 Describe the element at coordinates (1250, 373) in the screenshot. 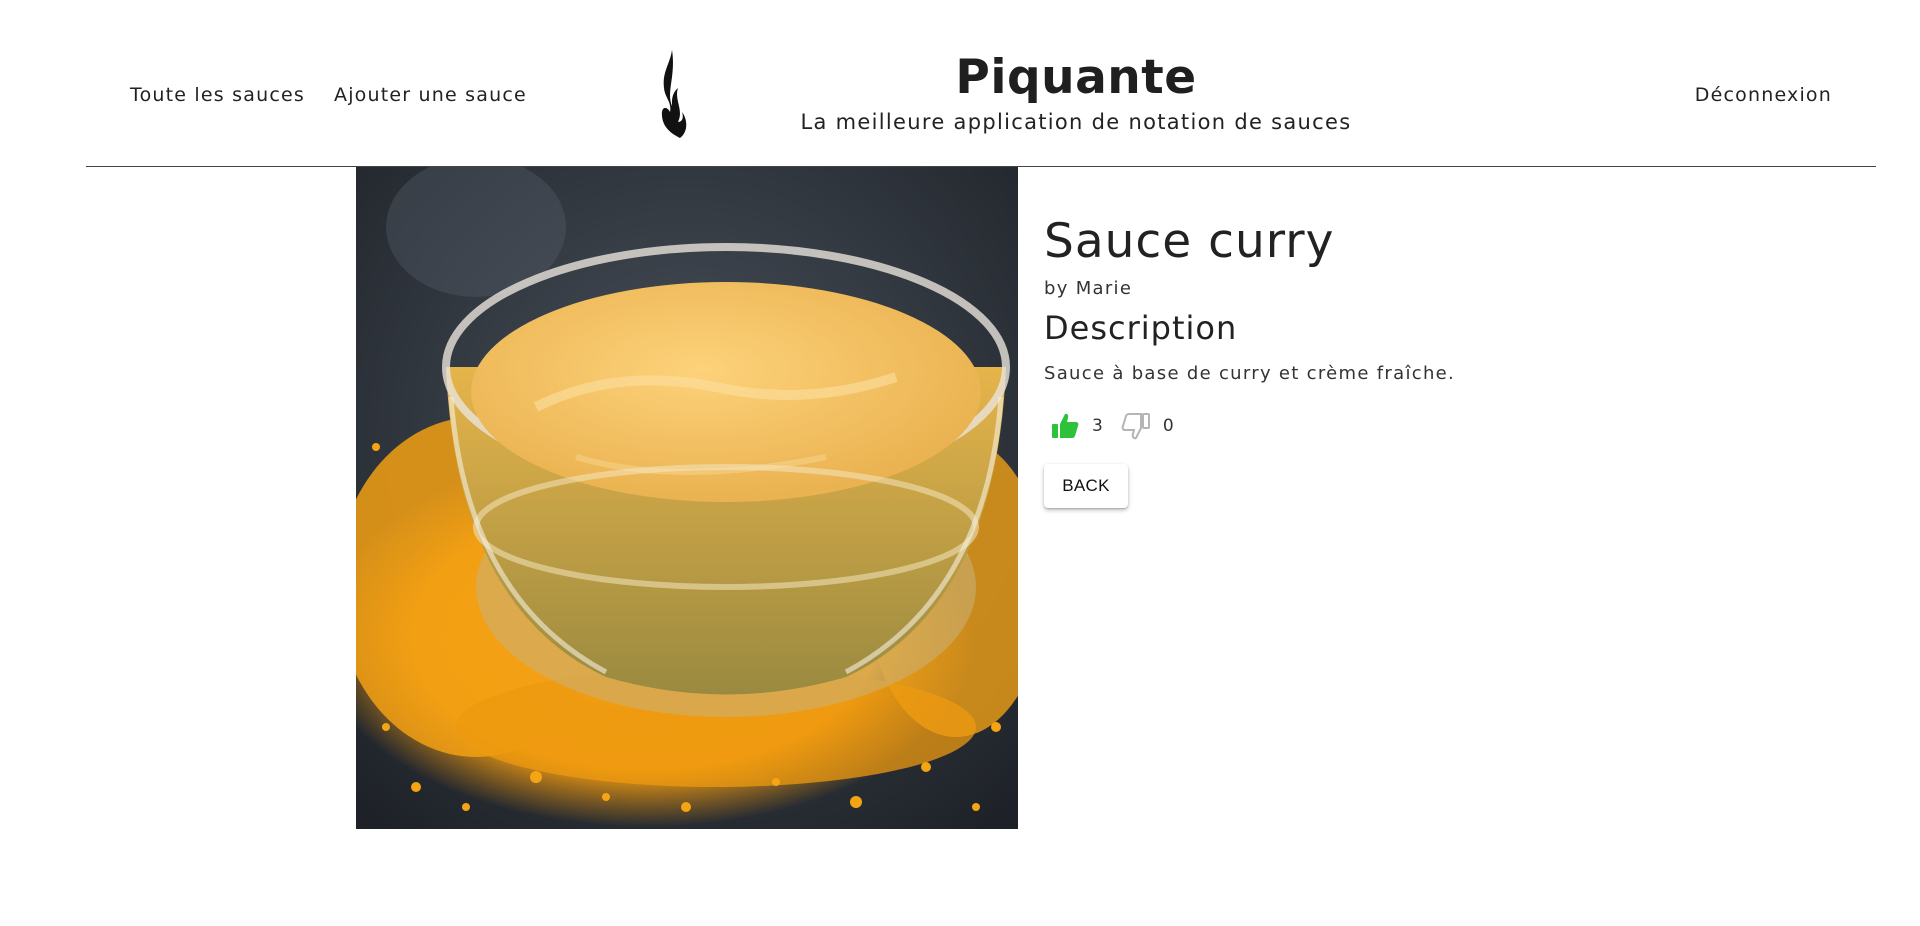

I see `sauce-description: Sauce à base de curry et crème fraîche.` at that location.